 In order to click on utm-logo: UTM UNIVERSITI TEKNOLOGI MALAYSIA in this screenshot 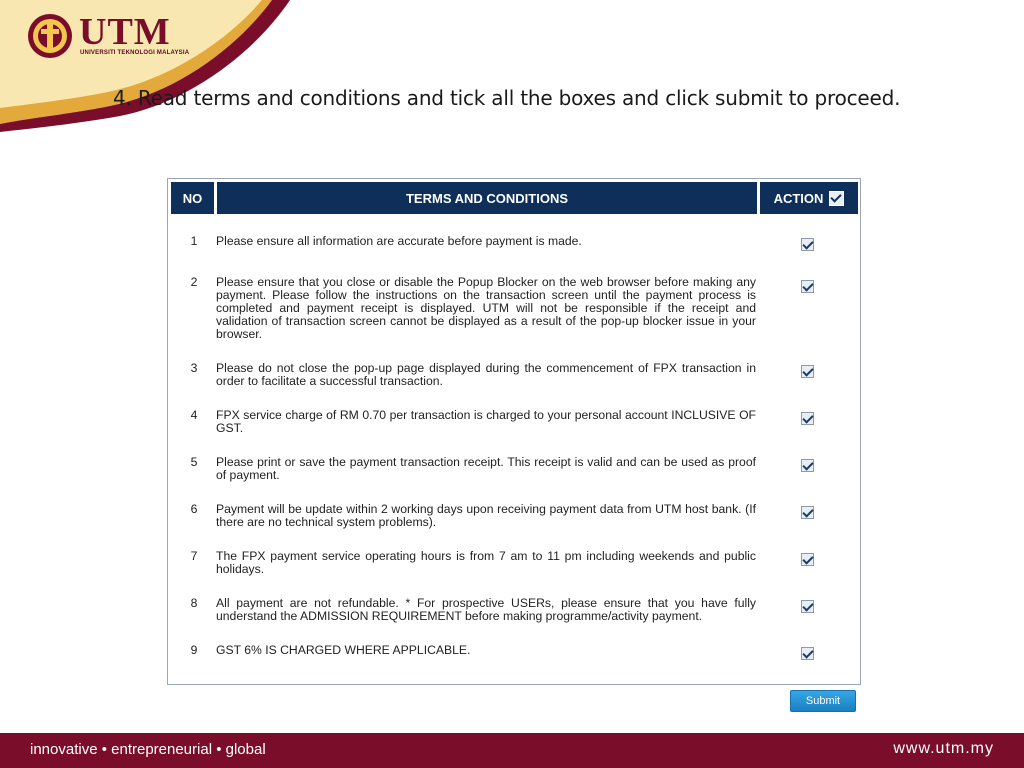, I will do `click(108, 36)`.